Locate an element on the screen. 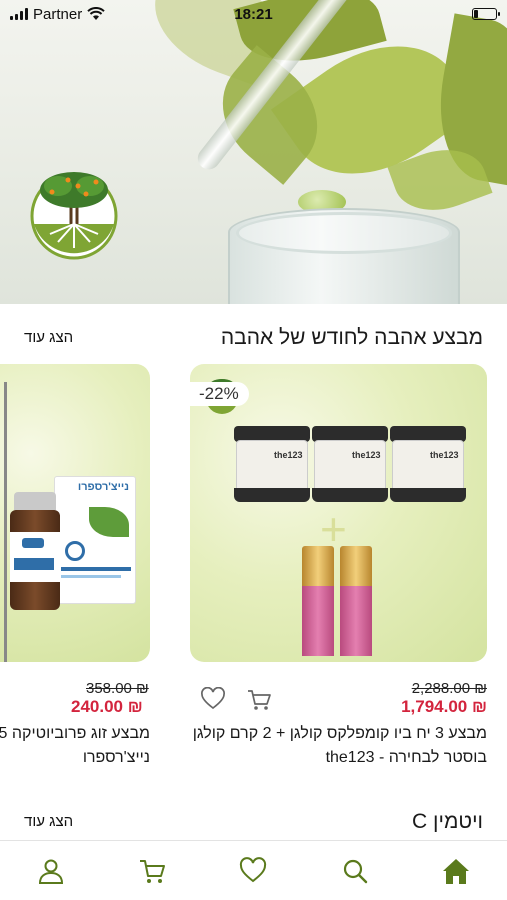  status-time: 18:21 is located at coordinates (253, 14).